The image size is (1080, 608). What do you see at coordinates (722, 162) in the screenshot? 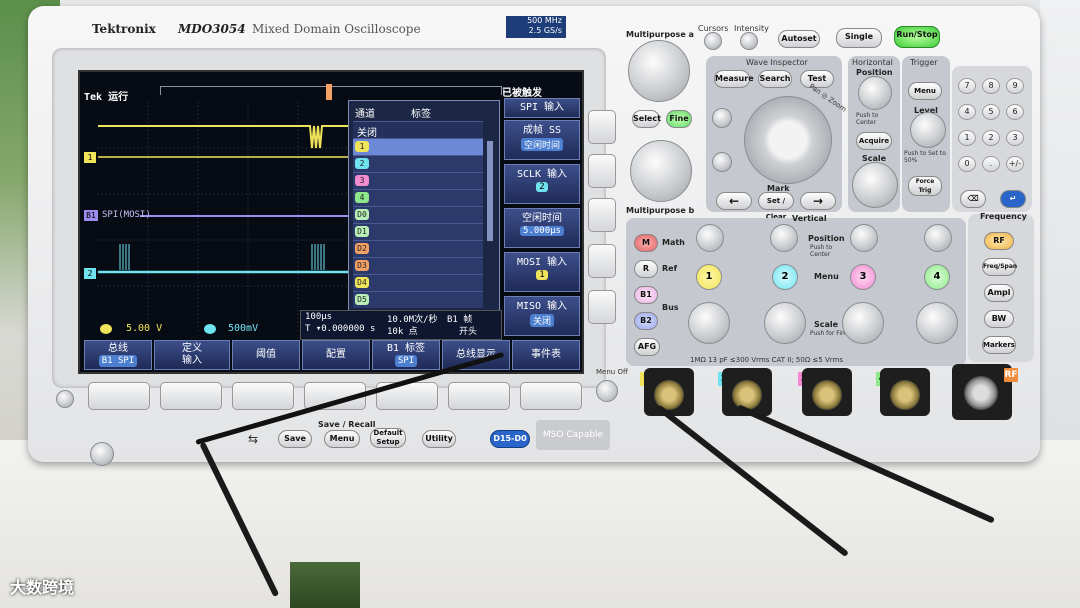
I see `play-pause-icon` at bounding box center [722, 162].